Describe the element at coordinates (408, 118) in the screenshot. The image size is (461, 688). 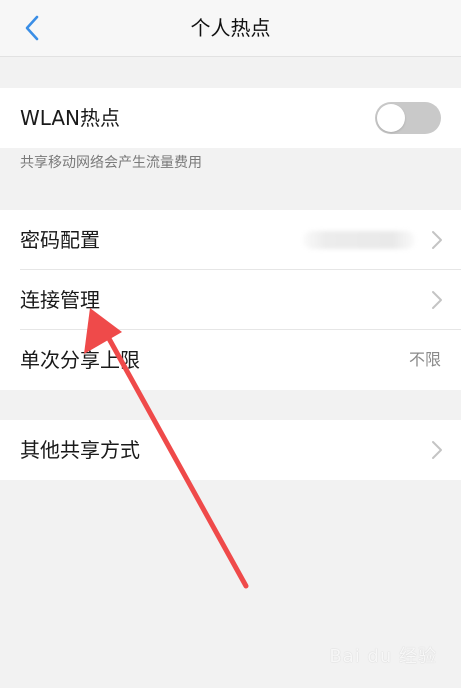
I see `wlan-hotspot-toggle` at that location.